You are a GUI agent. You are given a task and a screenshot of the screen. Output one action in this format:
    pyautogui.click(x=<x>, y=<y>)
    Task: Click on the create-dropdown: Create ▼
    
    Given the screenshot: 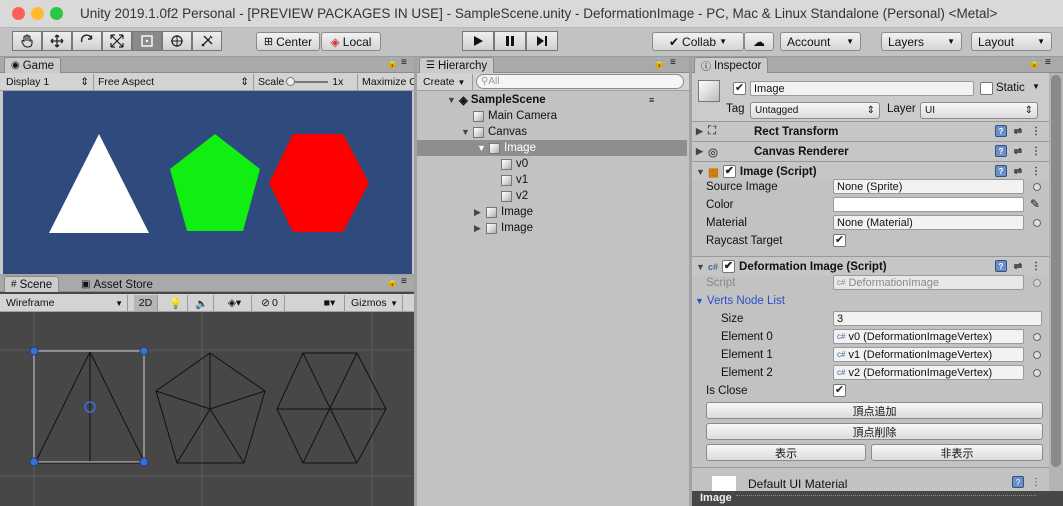 What is the action you would take?
    pyautogui.click(x=446, y=82)
    